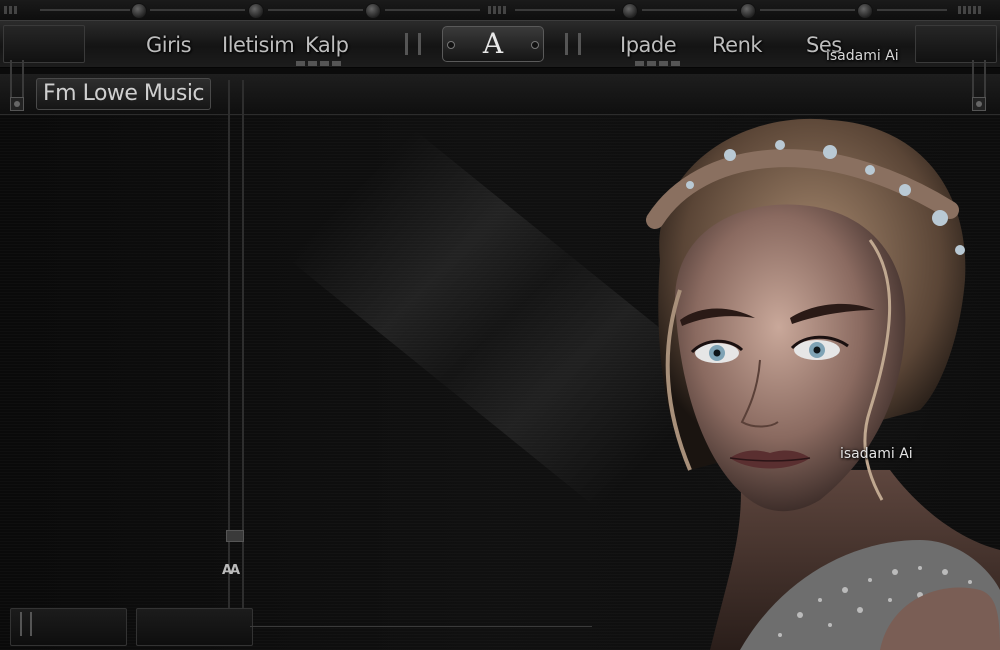  I want to click on rail-ticks-center, so click(497, 10).